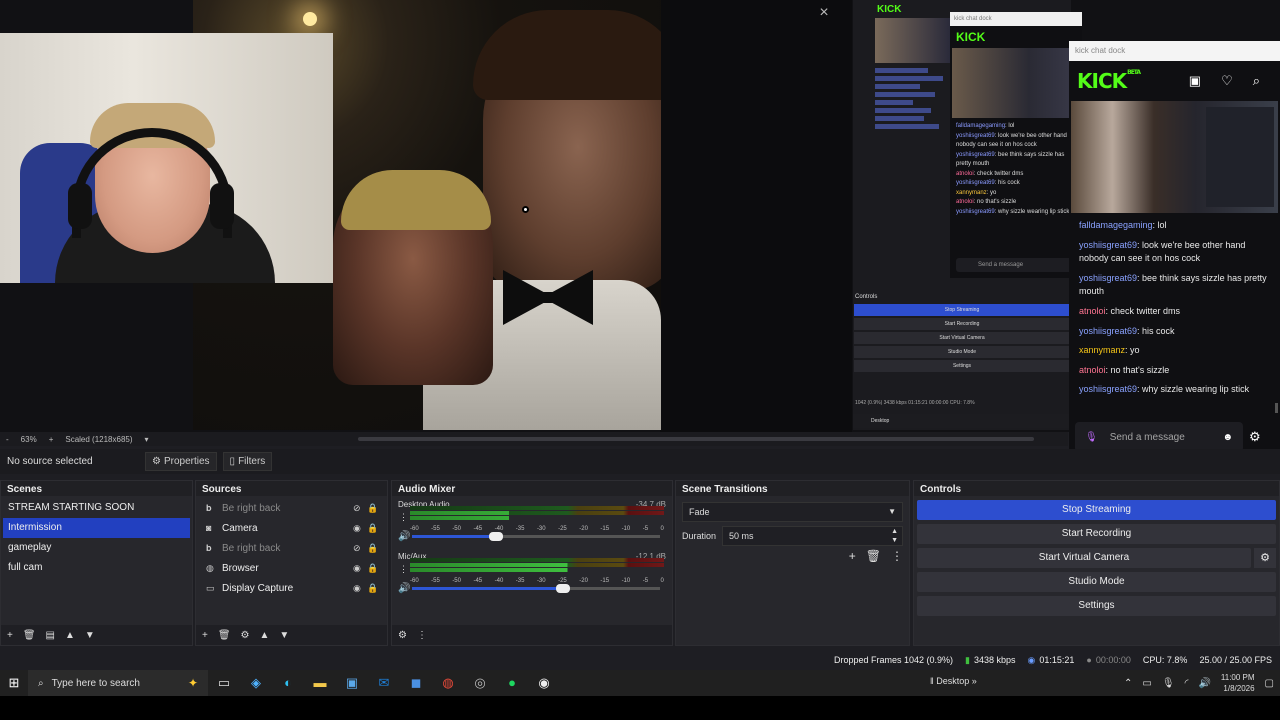 The width and height of the screenshot is (1280, 720). I want to click on scene-item: STREAM STARTING SOON, so click(96, 508).